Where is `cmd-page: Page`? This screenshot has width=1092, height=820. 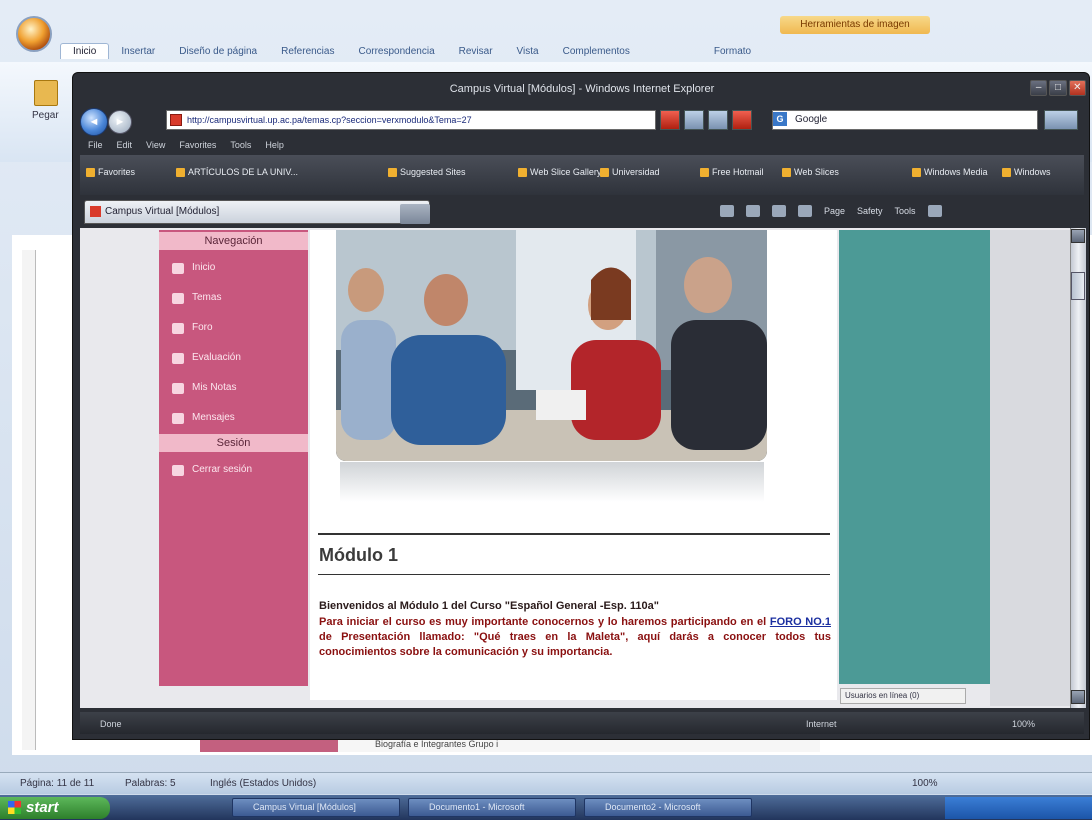 cmd-page: Page is located at coordinates (834, 211).